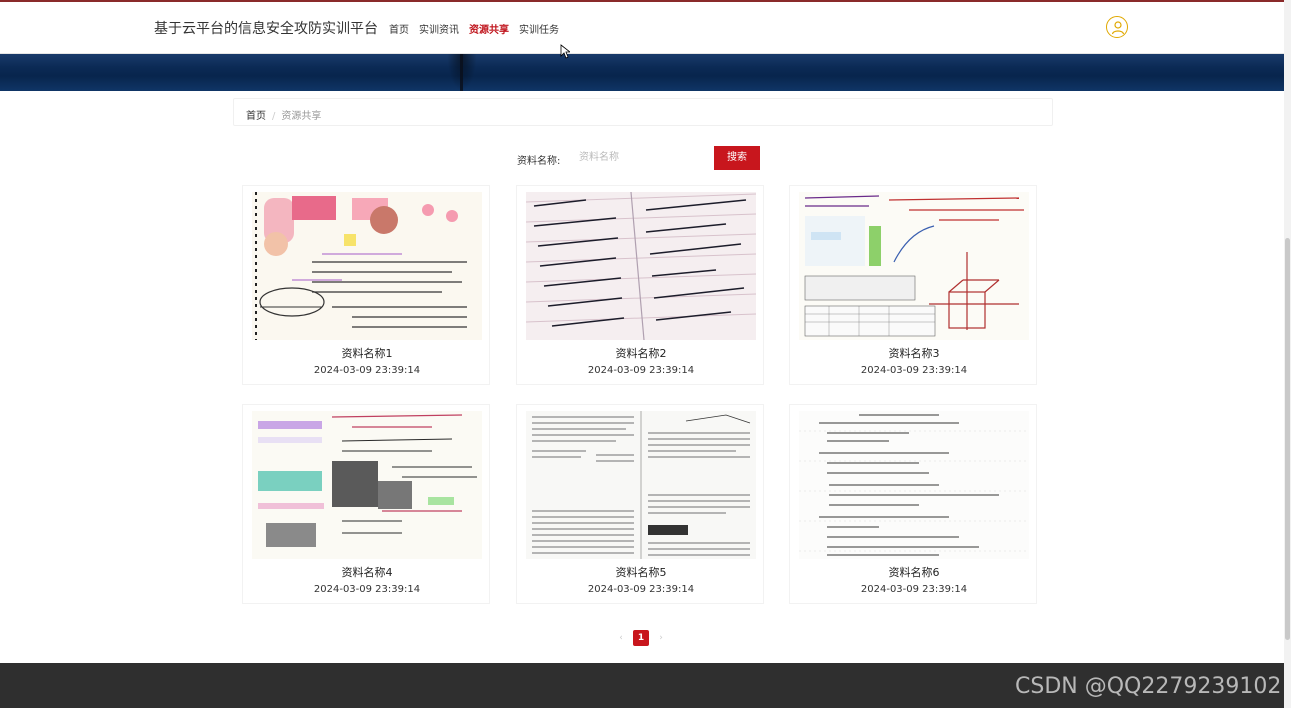 The height and width of the screenshot is (708, 1291). Describe the element at coordinates (661, 638) in the screenshot. I see `pagination-next-button: ›` at that location.